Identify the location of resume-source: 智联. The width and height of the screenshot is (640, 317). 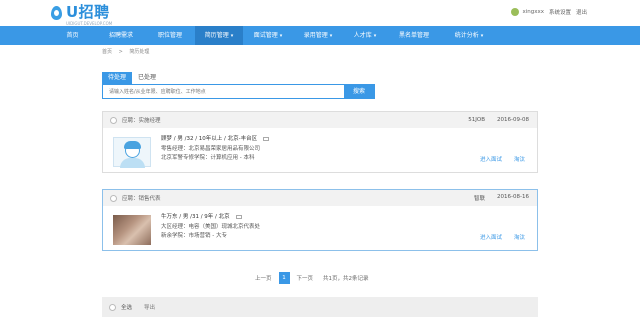
(480, 199).